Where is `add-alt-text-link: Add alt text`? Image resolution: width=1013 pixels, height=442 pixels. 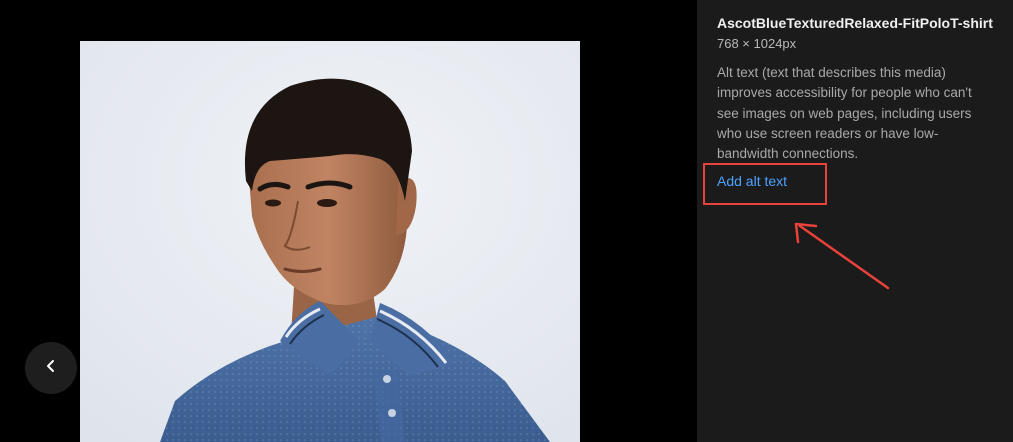 add-alt-text-link: Add alt text is located at coordinates (752, 181).